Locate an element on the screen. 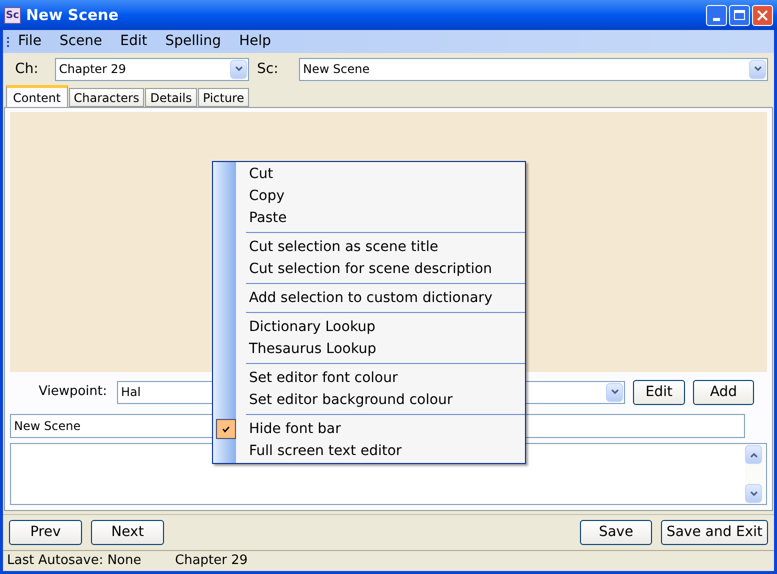 This screenshot has height=574, width=777. status-text: Chapter 29 is located at coordinates (212, 561).